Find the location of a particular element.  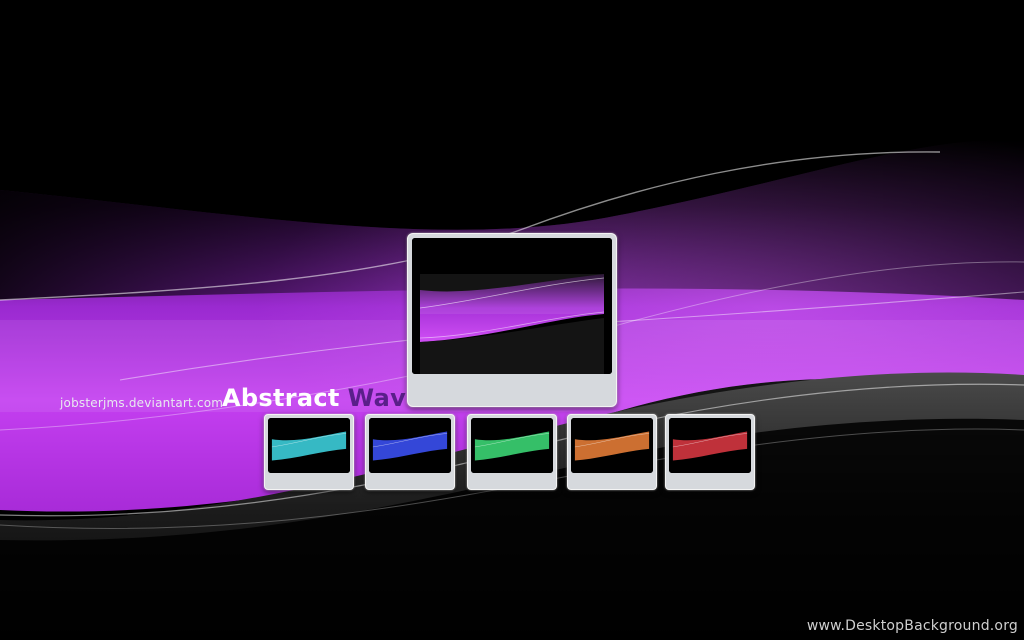

credit-text: jobsterjms.deviantart.com is located at coordinates (142, 403).